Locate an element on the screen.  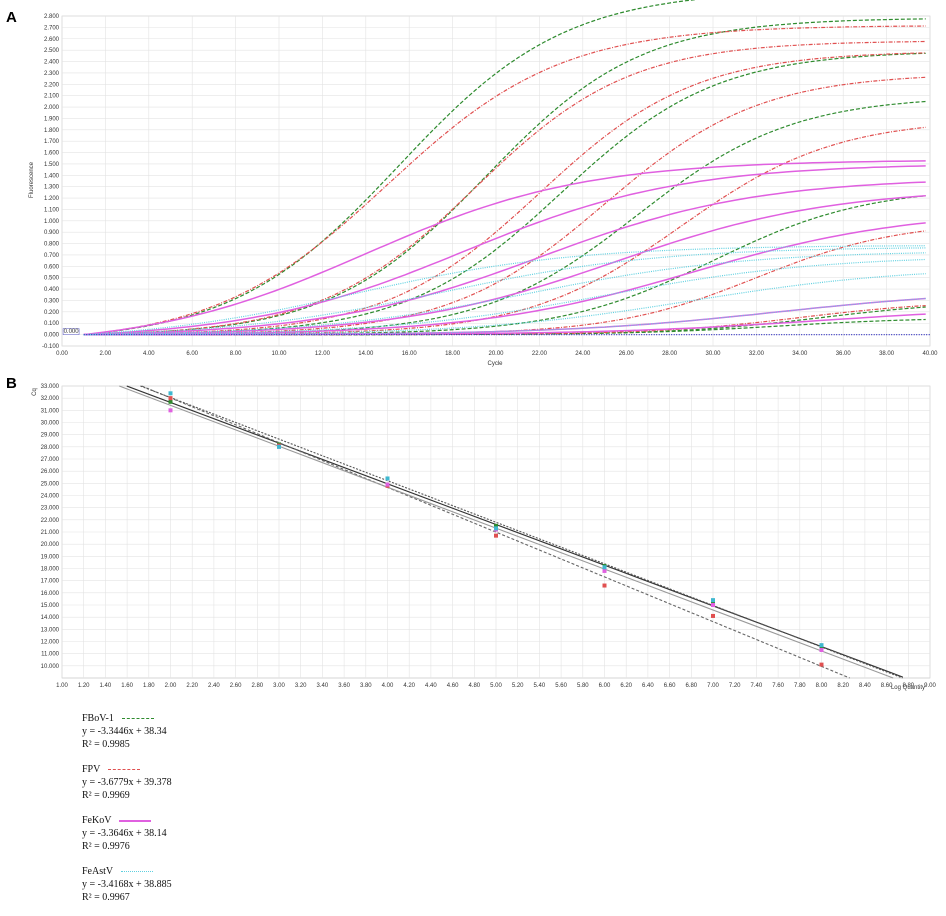
x-tick-label: 8.00 is located at coordinates (822, 686).